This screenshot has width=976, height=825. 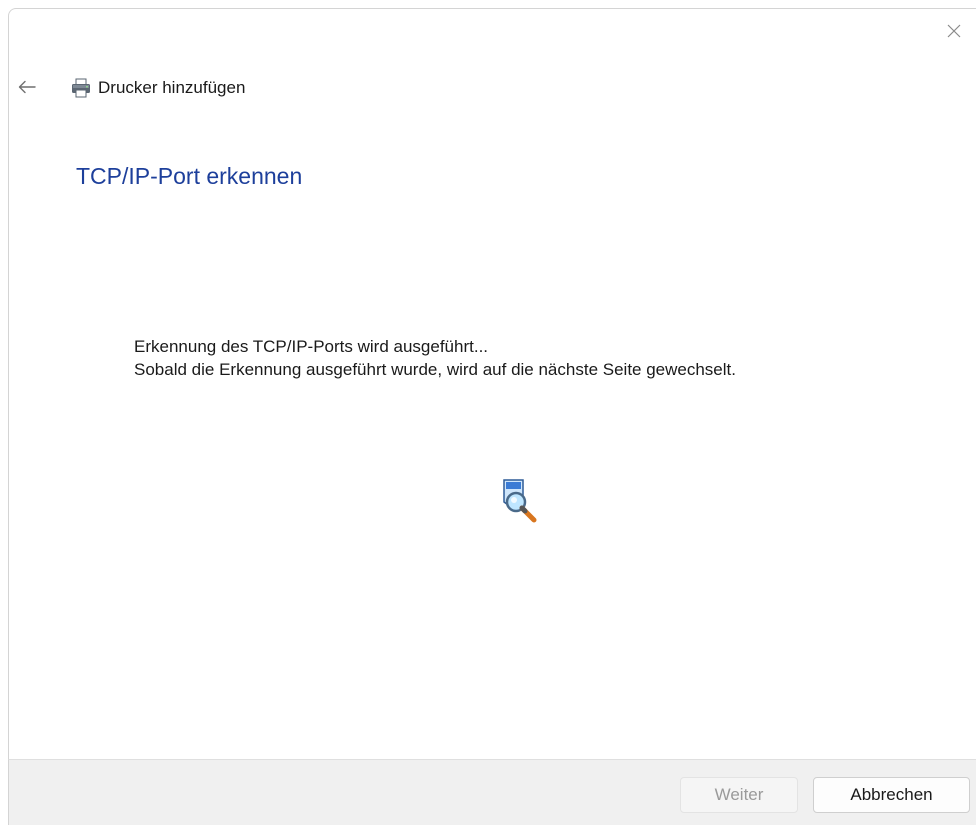 What do you see at coordinates (891, 795) in the screenshot?
I see `cancel-button: Abbrechen` at bounding box center [891, 795].